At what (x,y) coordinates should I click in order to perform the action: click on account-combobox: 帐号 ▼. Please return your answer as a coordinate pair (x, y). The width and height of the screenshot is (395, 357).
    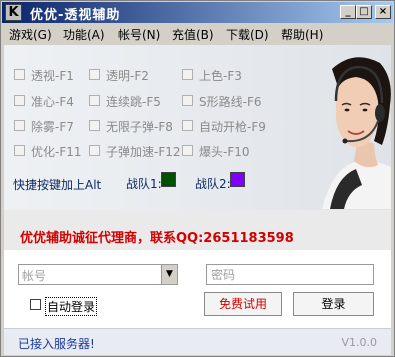
    Looking at the image, I should click on (98, 274).